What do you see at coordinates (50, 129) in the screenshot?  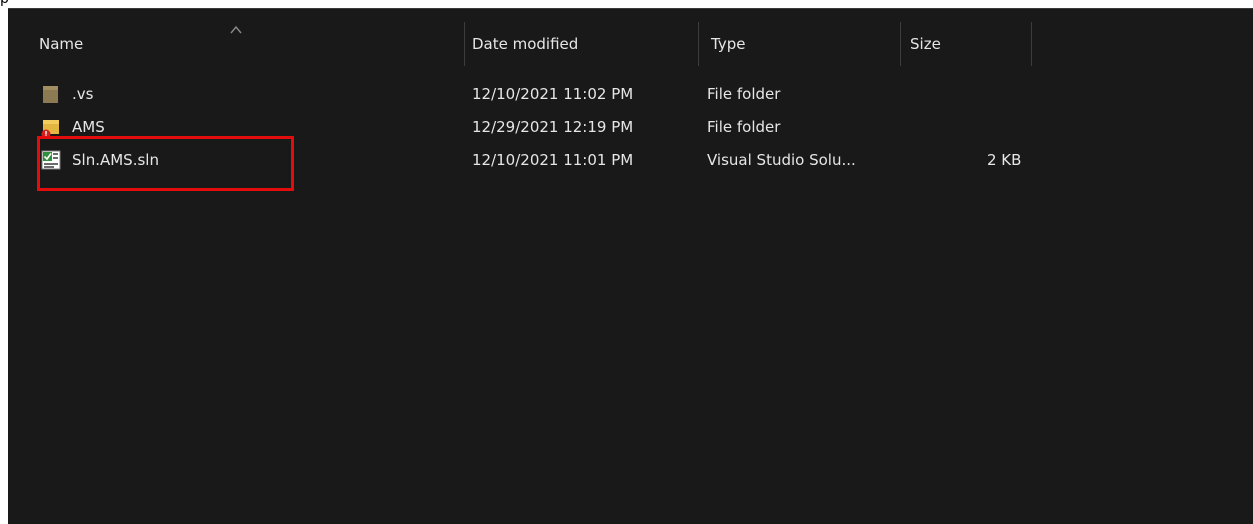 I see `folder-warning-icon` at bounding box center [50, 129].